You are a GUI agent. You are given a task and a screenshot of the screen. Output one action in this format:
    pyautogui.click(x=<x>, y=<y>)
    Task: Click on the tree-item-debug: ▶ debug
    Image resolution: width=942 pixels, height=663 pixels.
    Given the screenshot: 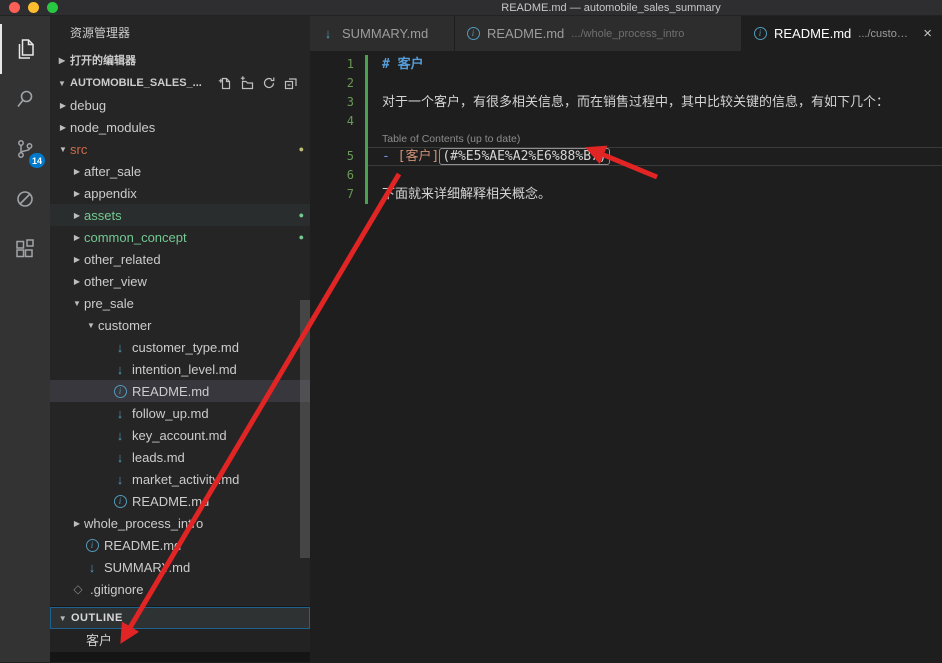 What is the action you would take?
    pyautogui.click(x=180, y=105)
    